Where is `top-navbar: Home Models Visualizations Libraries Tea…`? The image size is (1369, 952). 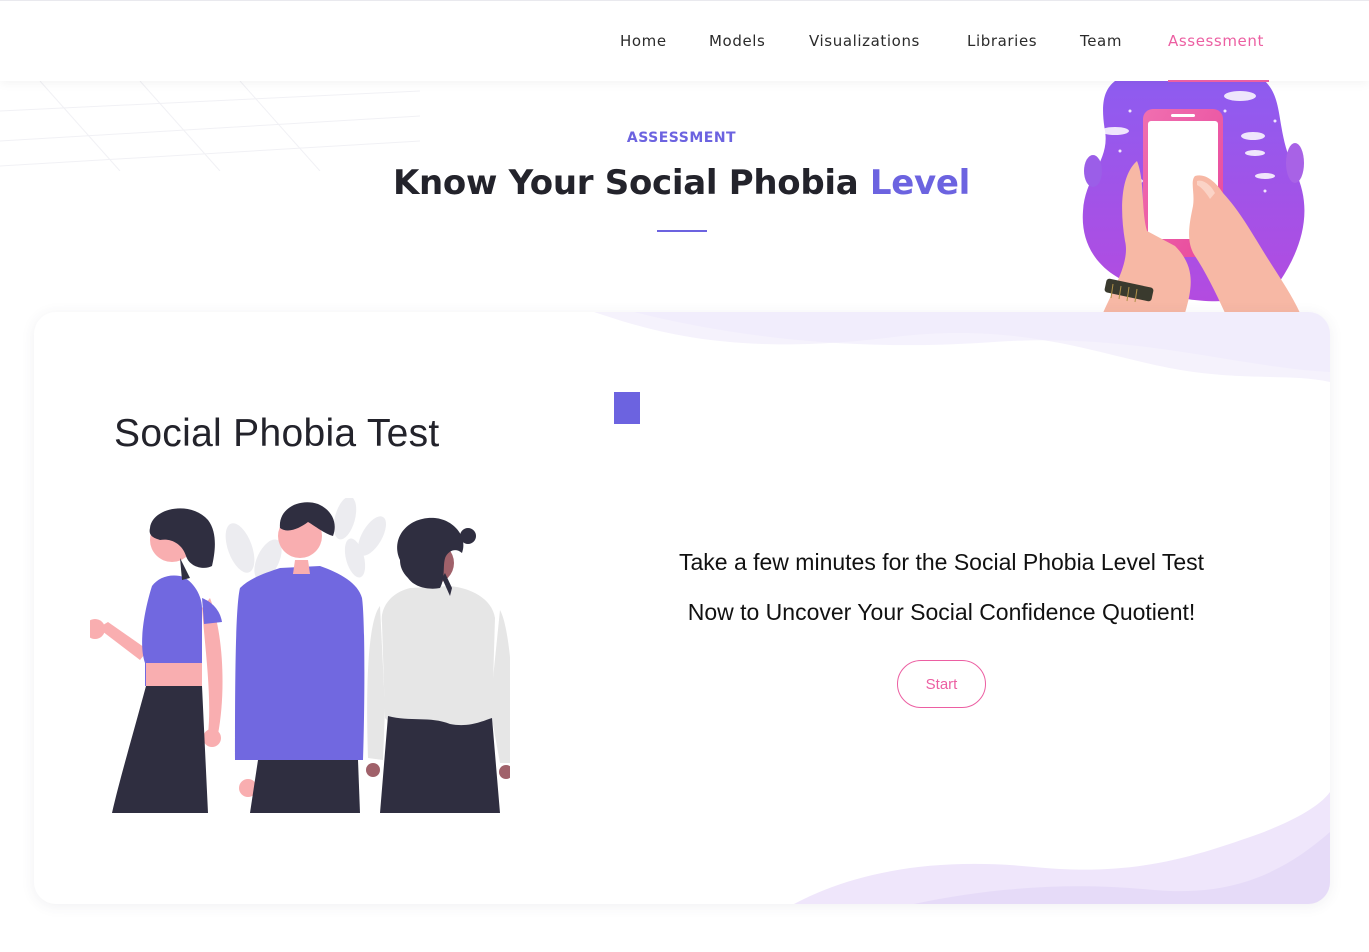
top-navbar: Home Models Visualizations Libraries Tea… is located at coordinates (684, 41).